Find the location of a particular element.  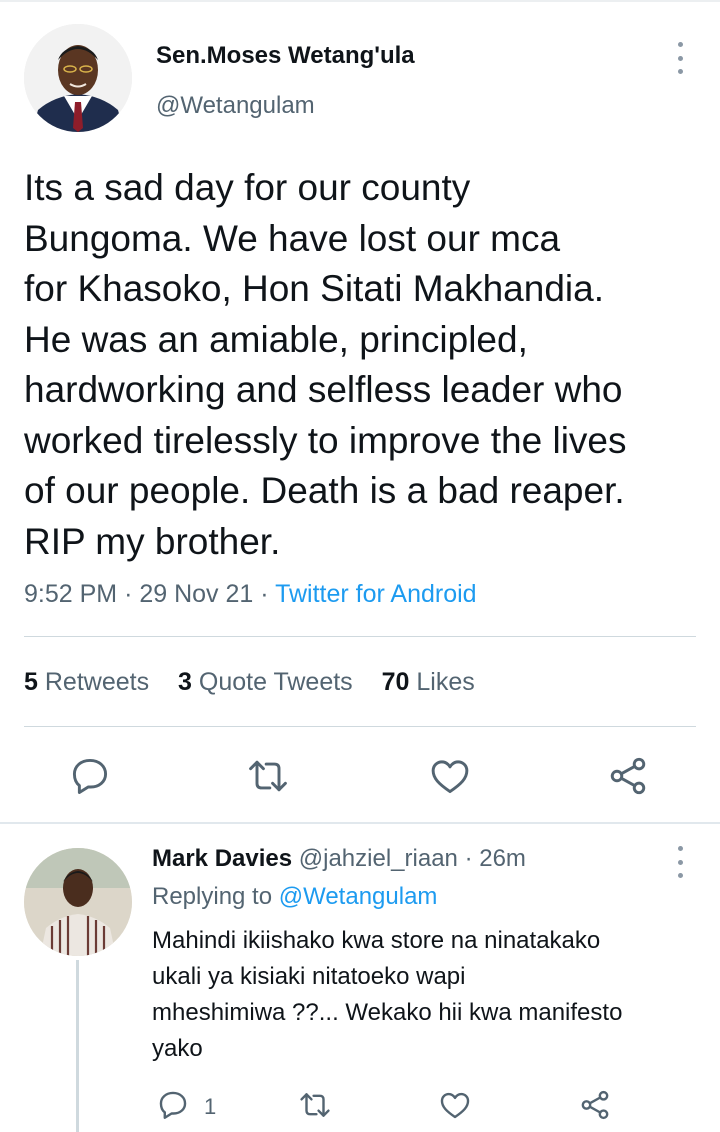

replying-to: Replying to @Wetangulam is located at coordinates (294, 897).